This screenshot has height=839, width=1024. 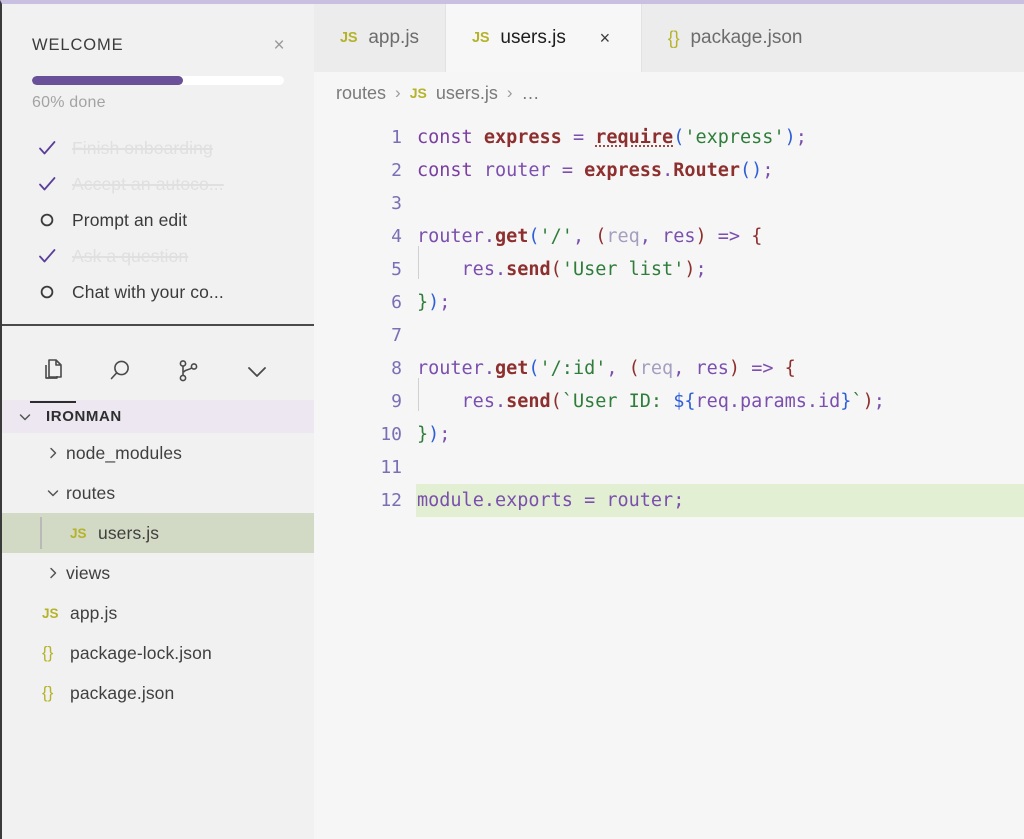 I want to click on tree-item-package-lock-json: {} package-lock.json, so click(x=158, y=653).